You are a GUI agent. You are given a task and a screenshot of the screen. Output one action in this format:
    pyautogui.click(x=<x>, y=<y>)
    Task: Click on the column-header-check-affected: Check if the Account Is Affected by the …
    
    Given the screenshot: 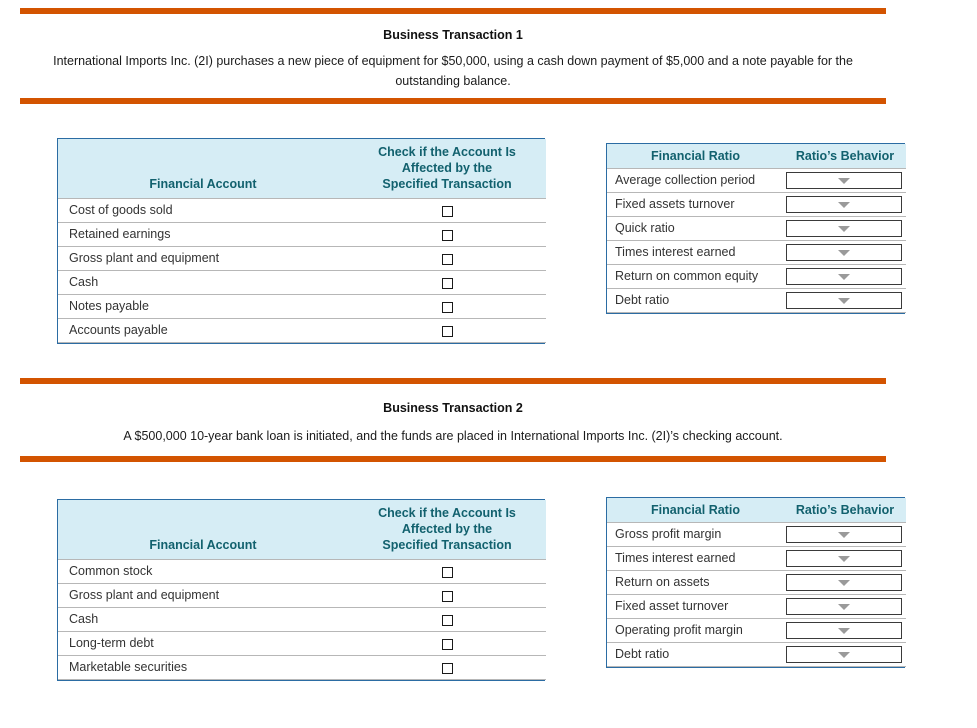 What is the action you would take?
    pyautogui.click(x=447, y=169)
    